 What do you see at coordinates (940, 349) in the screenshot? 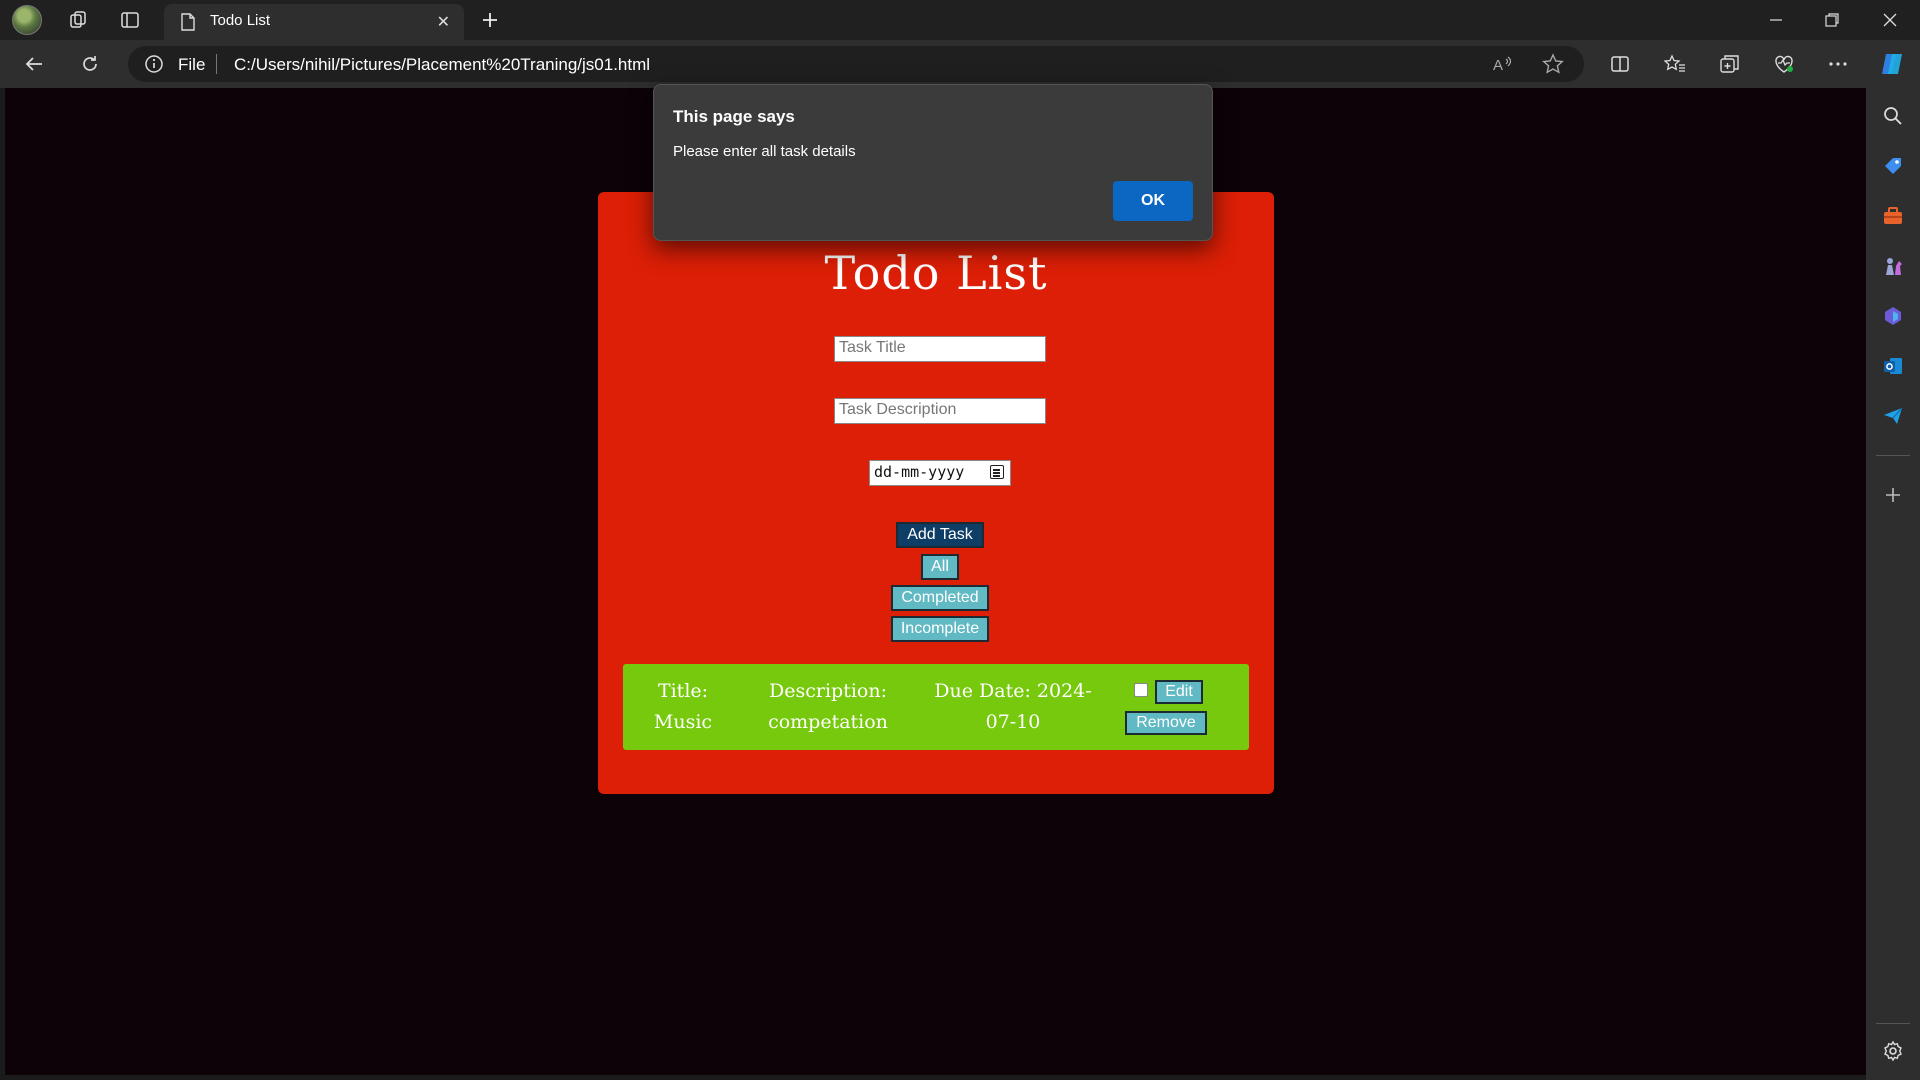
I see `task-title-input: Task Title` at bounding box center [940, 349].